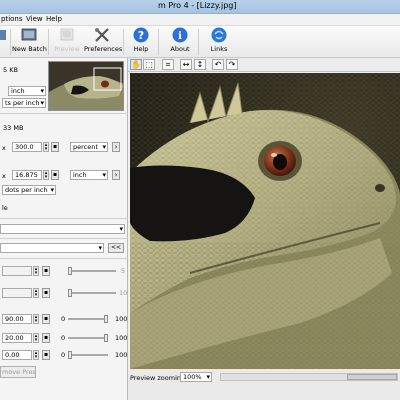 The image size is (400, 400). I want to click on slider4, so click(88, 338).